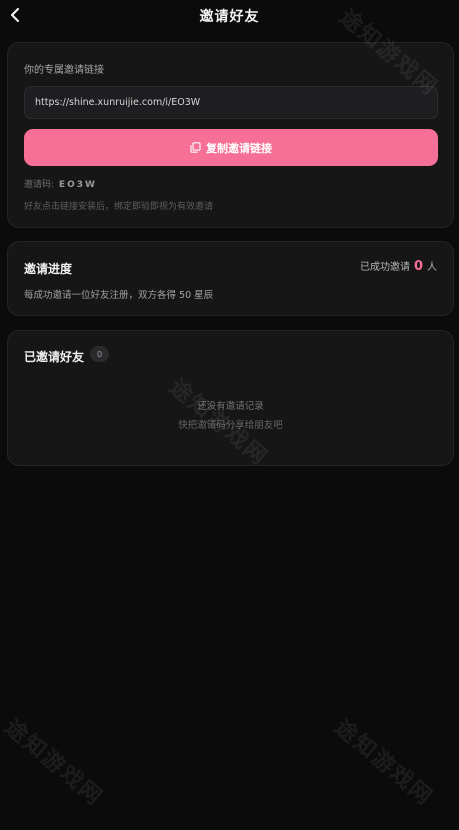  What do you see at coordinates (230, 406) in the screenshot?
I see `empty-title: 还没有邀请记录` at bounding box center [230, 406].